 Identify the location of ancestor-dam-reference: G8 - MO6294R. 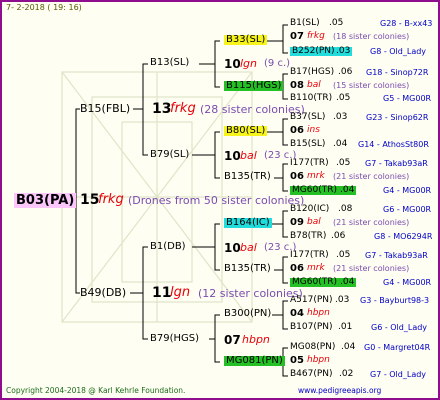
(403, 236).